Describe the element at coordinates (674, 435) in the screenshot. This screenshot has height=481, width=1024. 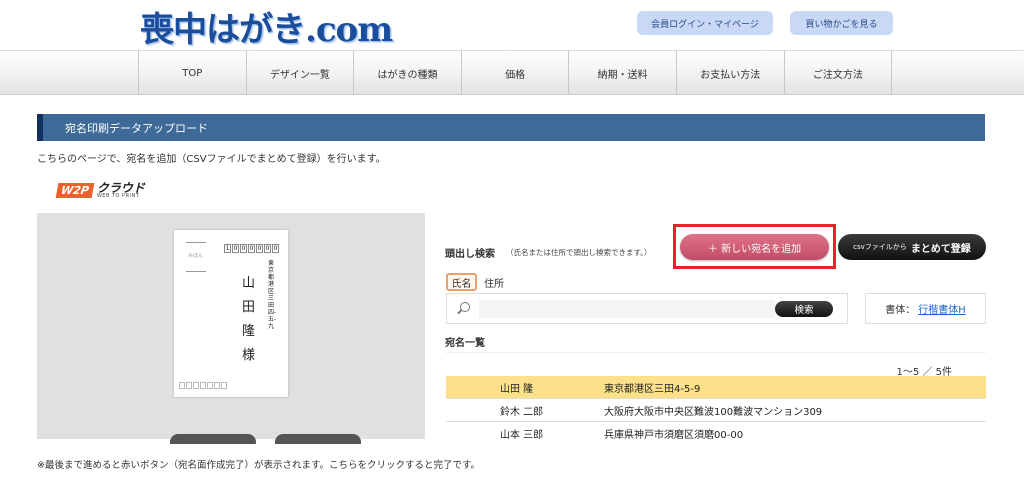
I see `row-address: 兵庫県神戸市須磨区須磨00-00` at that location.